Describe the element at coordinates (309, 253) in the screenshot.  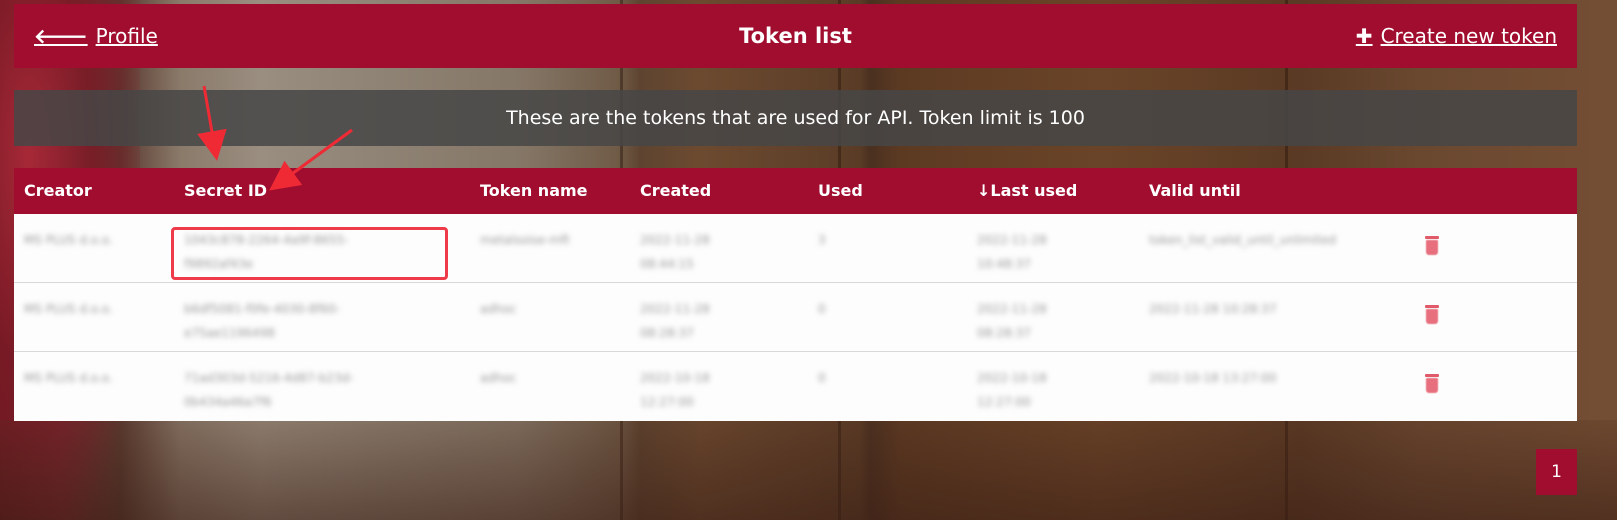
I see `annotation-highlight-box` at that location.